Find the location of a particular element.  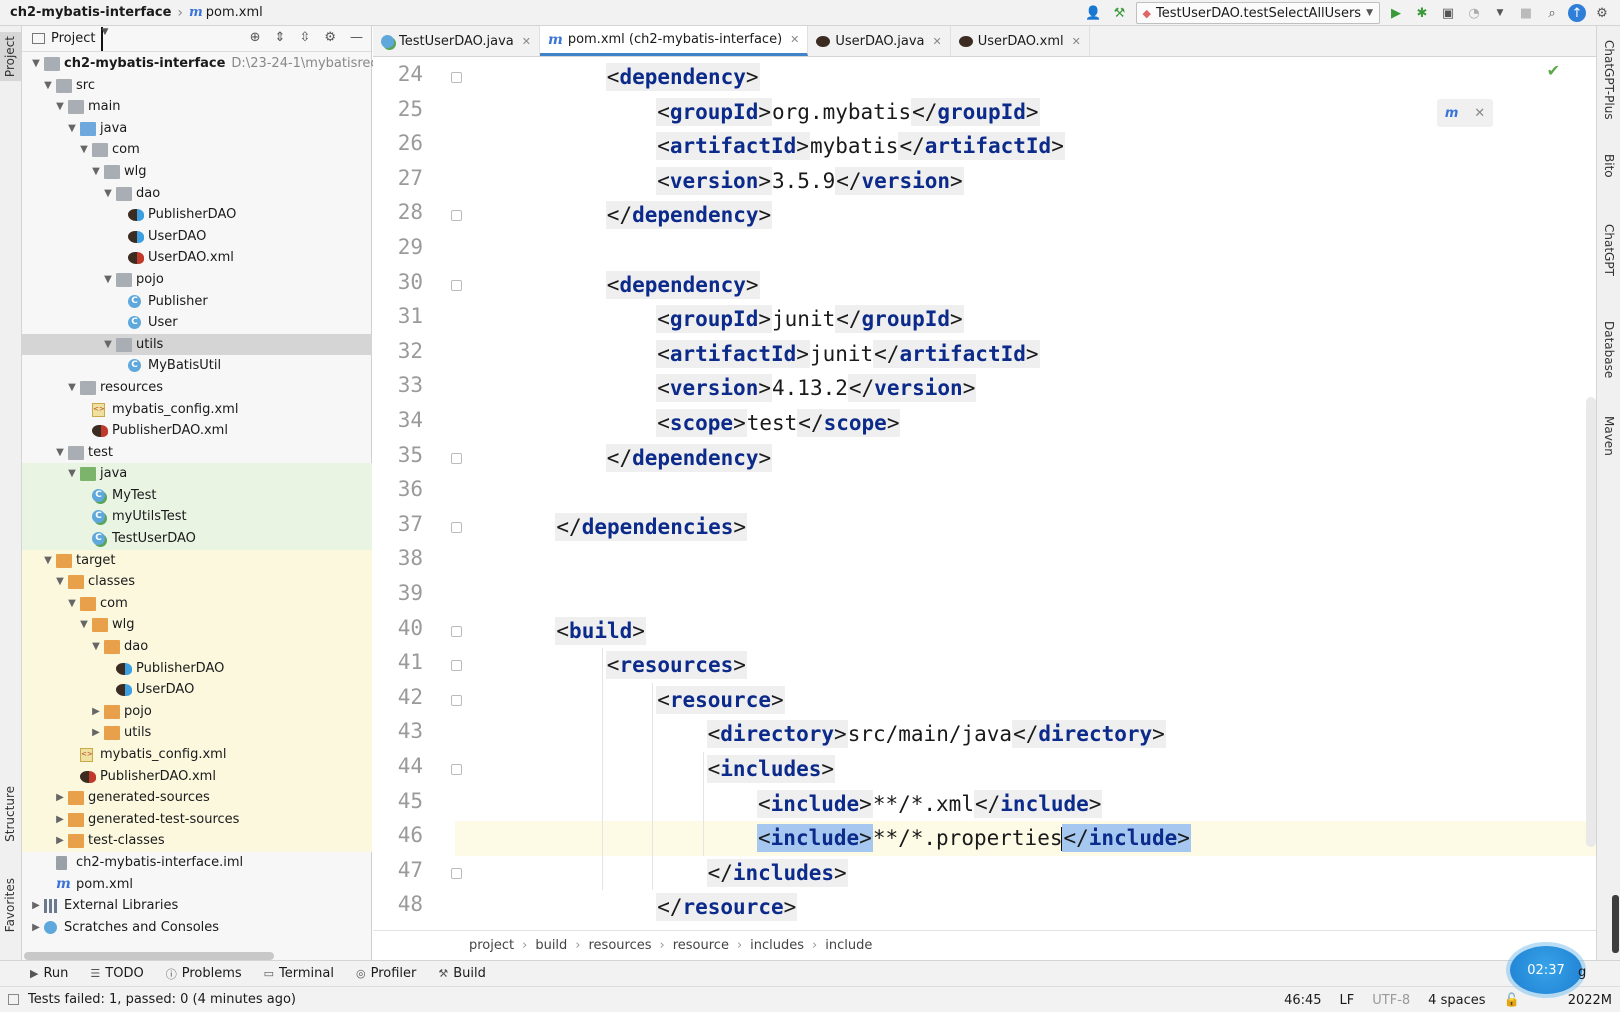

code-line: <groupId>org.mybatis</groupId> is located at coordinates (747, 112).